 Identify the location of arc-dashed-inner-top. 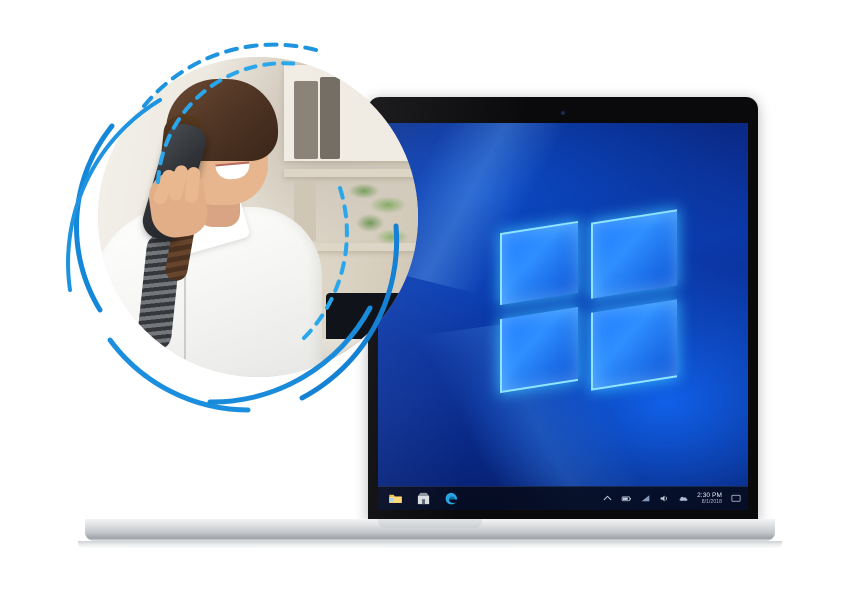
(228, 122).